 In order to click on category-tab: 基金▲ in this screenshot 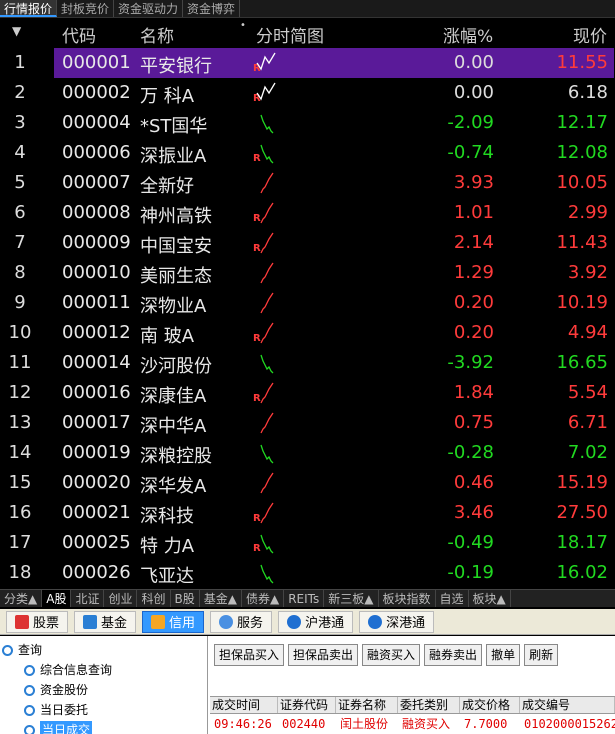, I will do `click(221, 598)`.